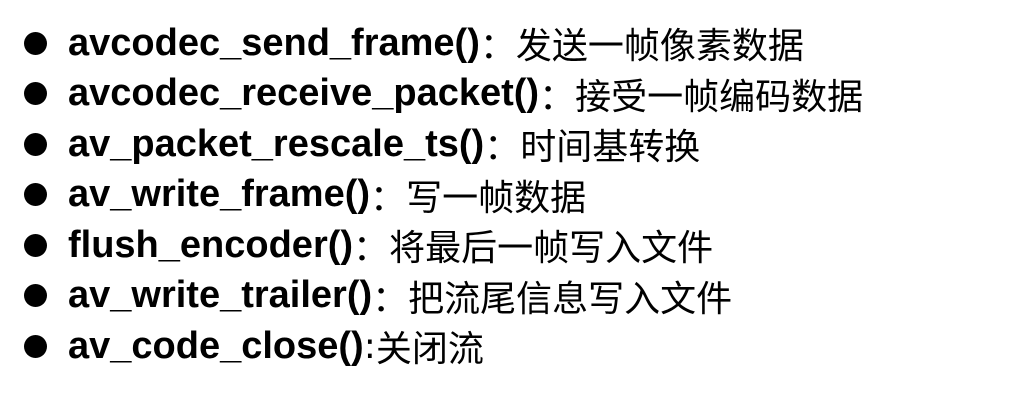 The height and width of the screenshot is (401, 1014). What do you see at coordinates (274, 42) in the screenshot?
I see `function-name: avcodec_send_frame()` at bounding box center [274, 42].